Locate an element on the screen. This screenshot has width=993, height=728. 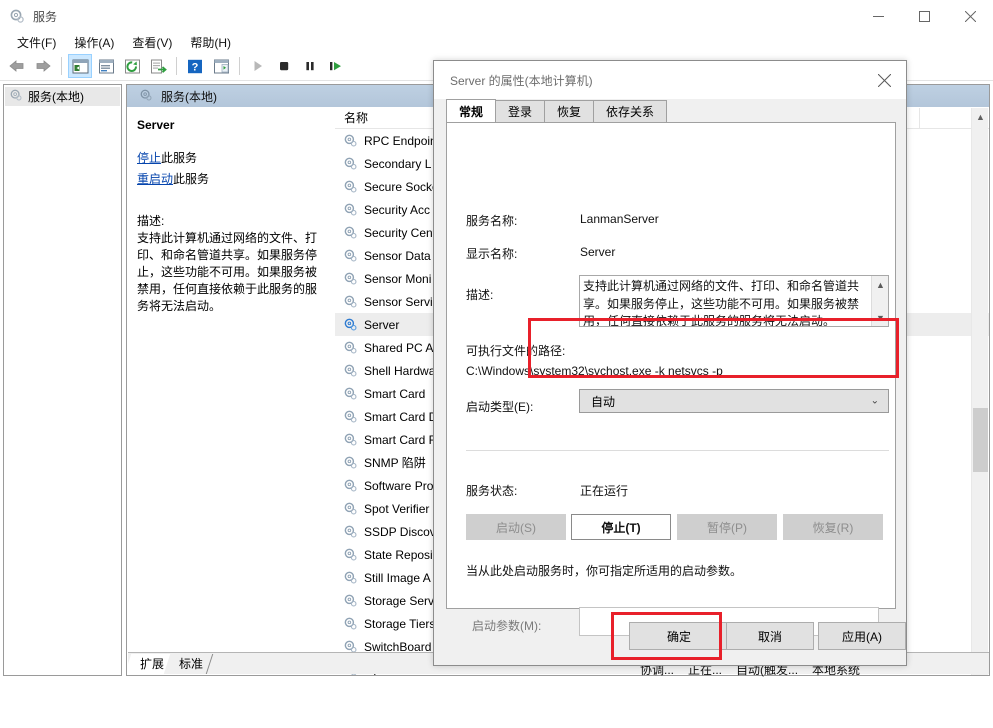
restart-service-link: 重启动此服务 is located at coordinates (230, 179).